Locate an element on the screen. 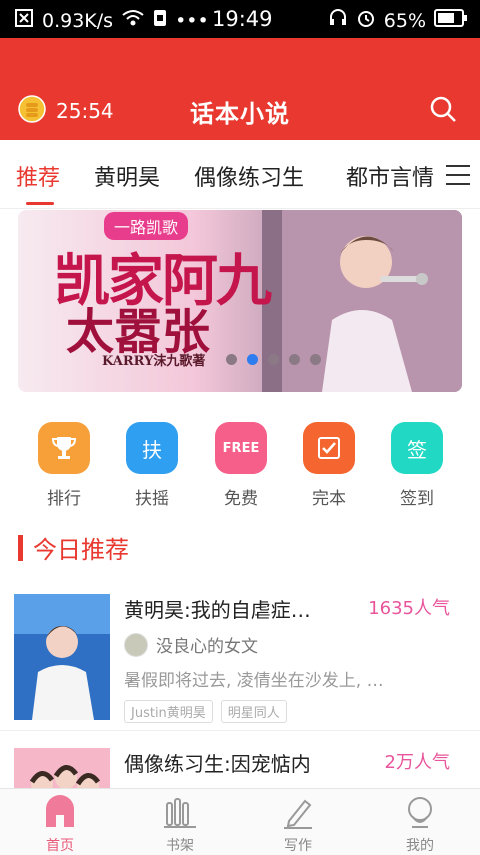 The image size is (480, 855). nav-home: 首页 is located at coordinates (60, 825).